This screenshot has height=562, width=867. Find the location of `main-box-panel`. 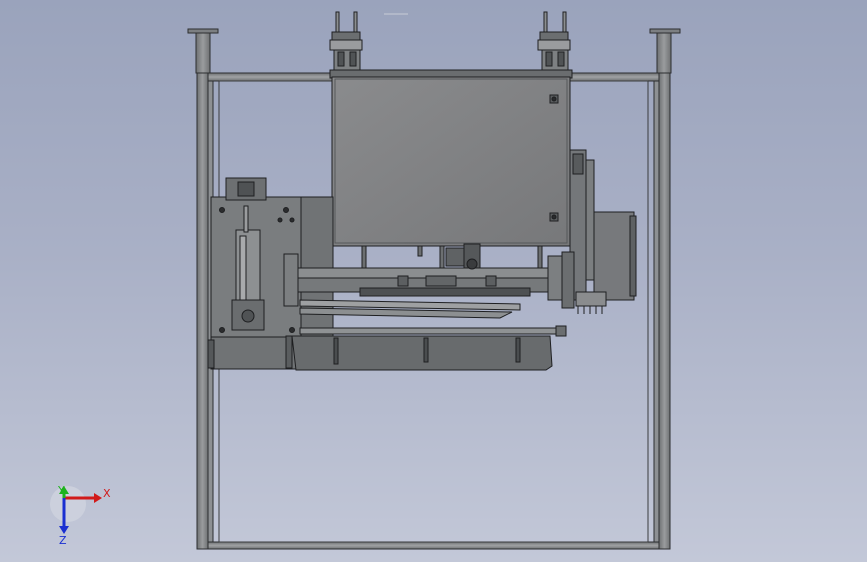

main-box-panel is located at coordinates (451, 169).